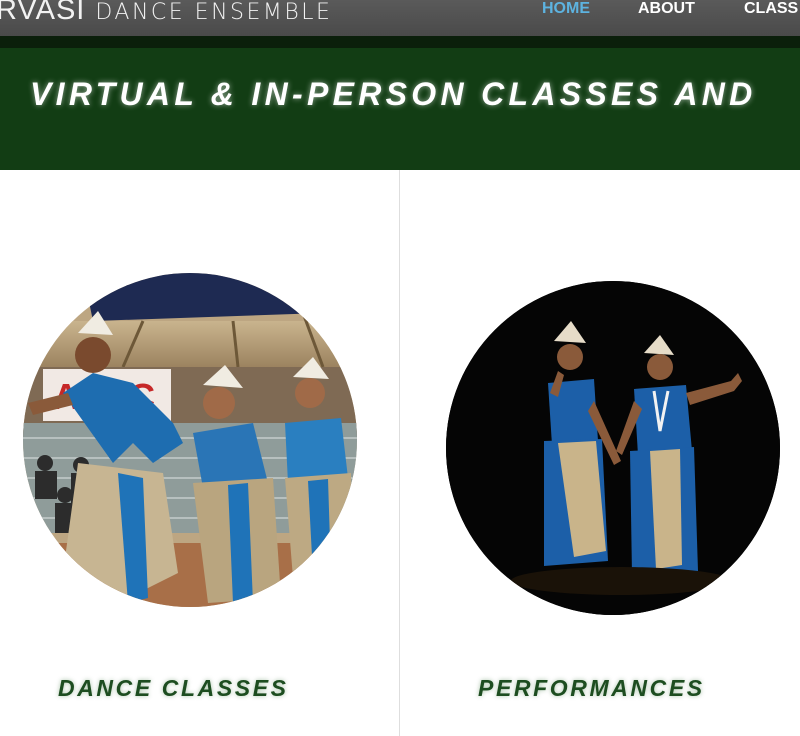  What do you see at coordinates (400, 18) in the screenshot?
I see `site-header: RVASI DANCE ENSEMBLE HOME ABOUT CLASS` at bounding box center [400, 18].